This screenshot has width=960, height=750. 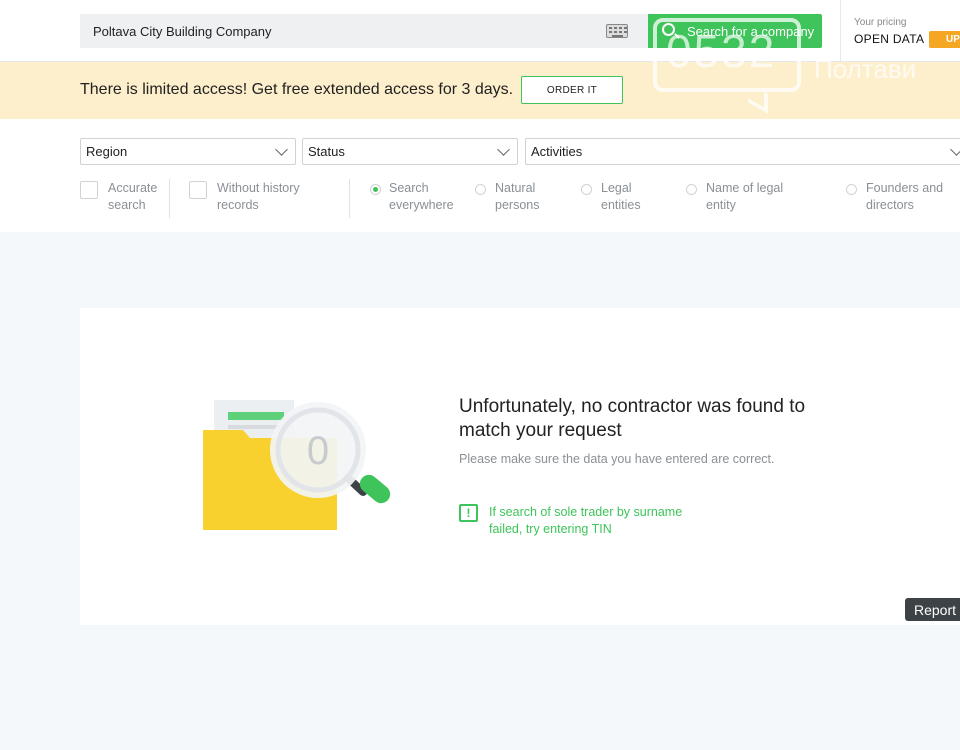 What do you see at coordinates (742, 151) in the screenshot?
I see `activities-dropdown: Activities` at bounding box center [742, 151].